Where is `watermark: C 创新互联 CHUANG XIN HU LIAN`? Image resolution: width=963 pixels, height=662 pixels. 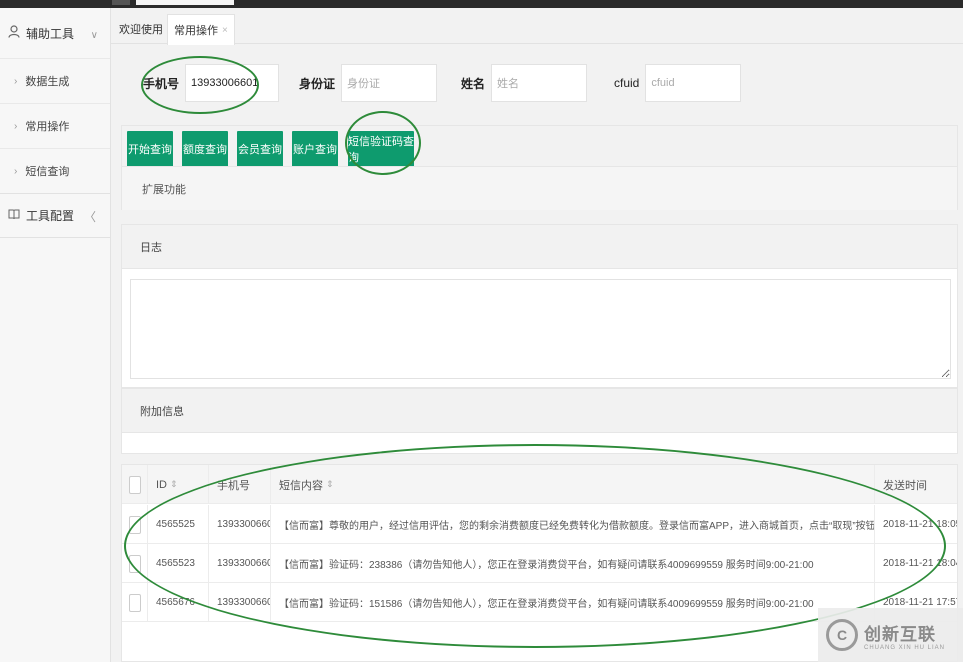
watermark: C 创新互联 CHUANG XIN HU LIAN is located at coordinates (890, 635).